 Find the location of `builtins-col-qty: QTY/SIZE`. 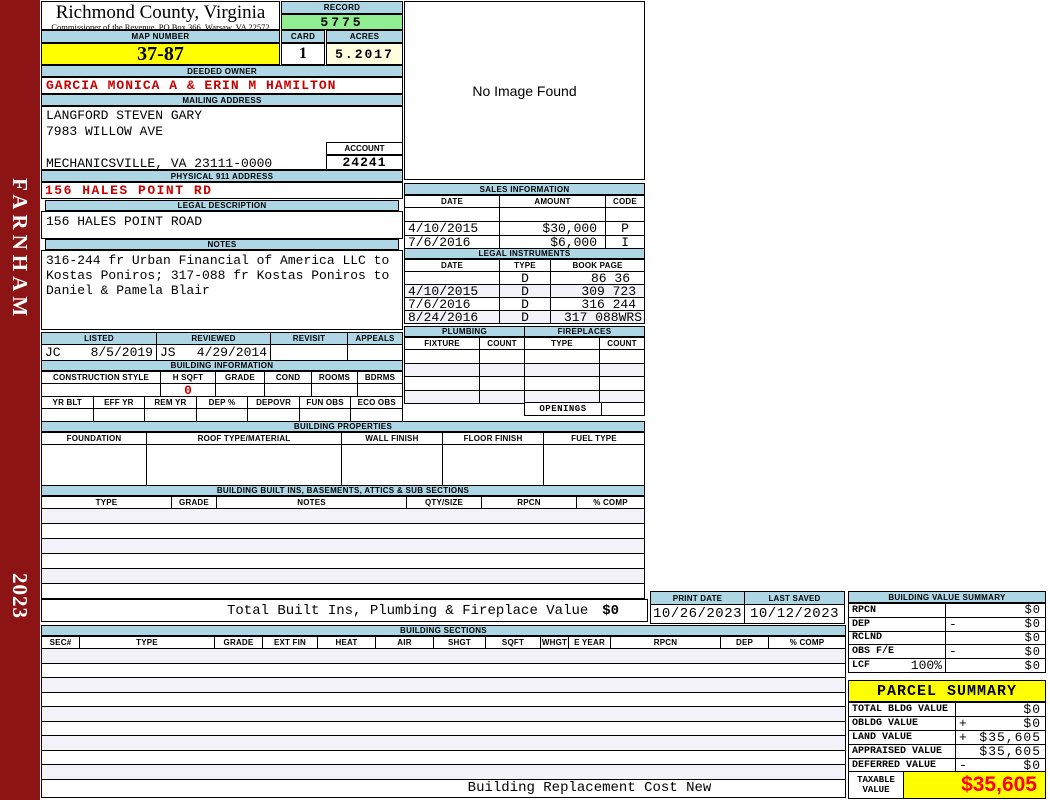

builtins-col-qty: QTY/SIZE is located at coordinates (444, 502).